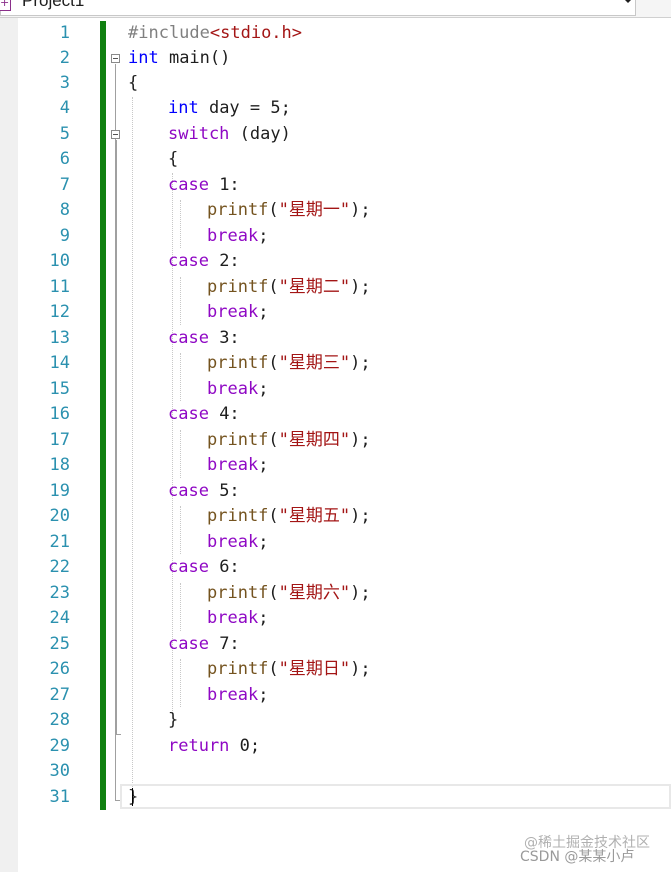  I want to click on line-number: 8, so click(64, 210).